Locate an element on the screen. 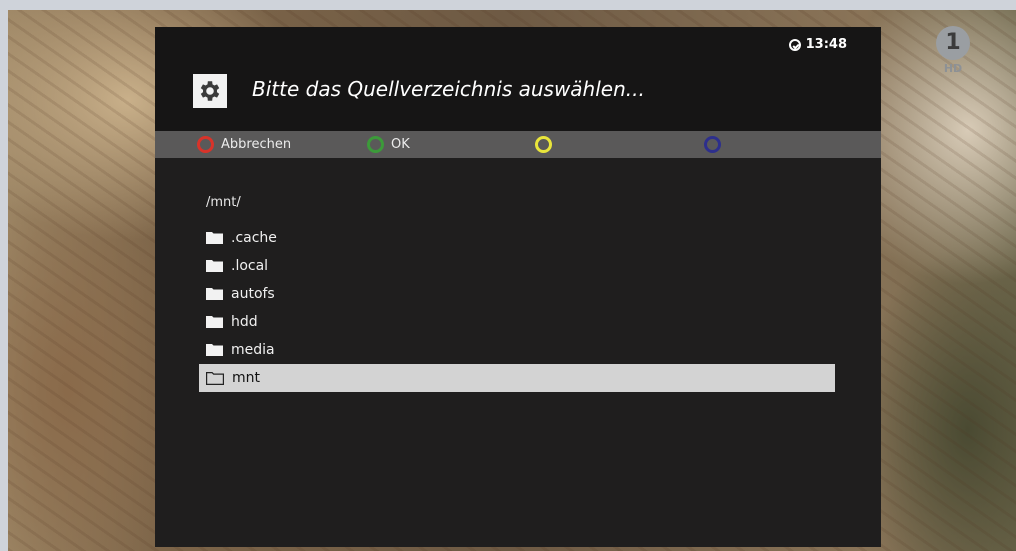  channel-logo-icon: 1 is located at coordinates (953, 43).